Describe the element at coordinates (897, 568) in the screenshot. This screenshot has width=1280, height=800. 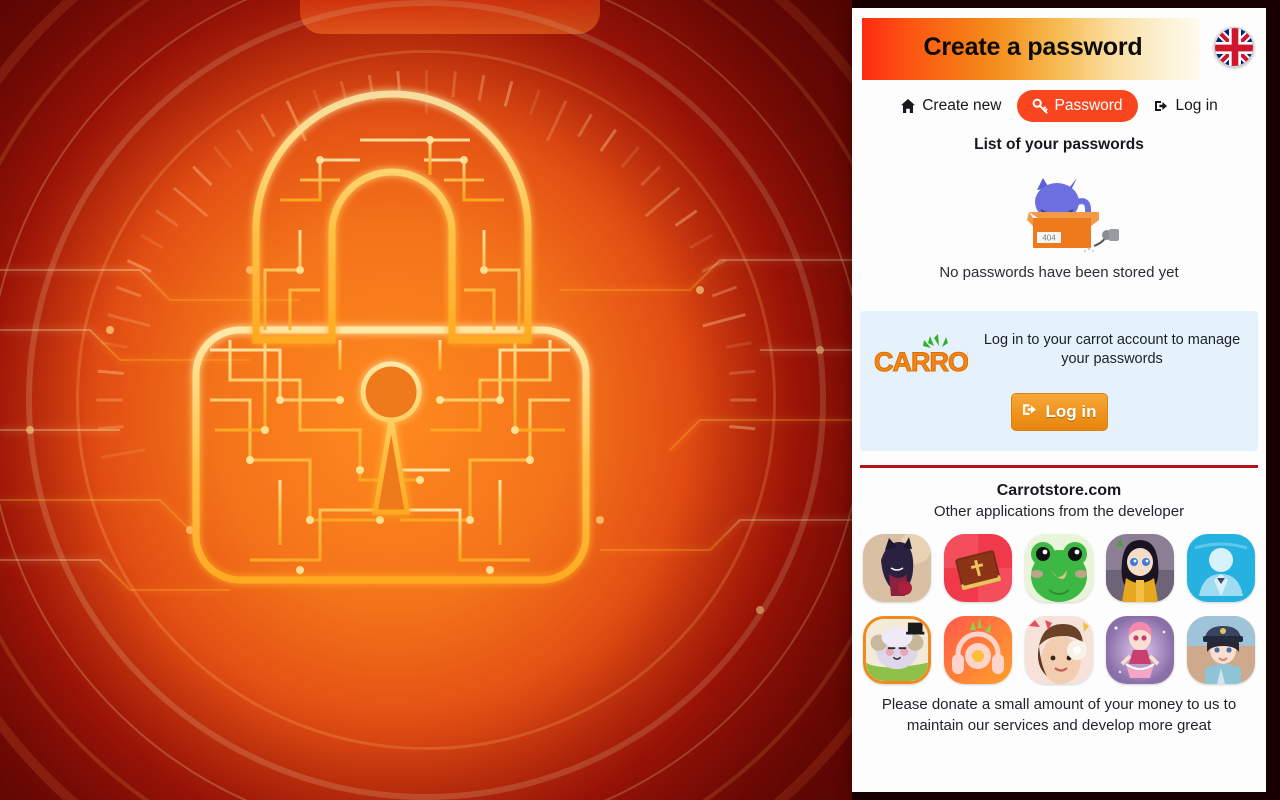
I see `app-anime-fox-girl` at that location.